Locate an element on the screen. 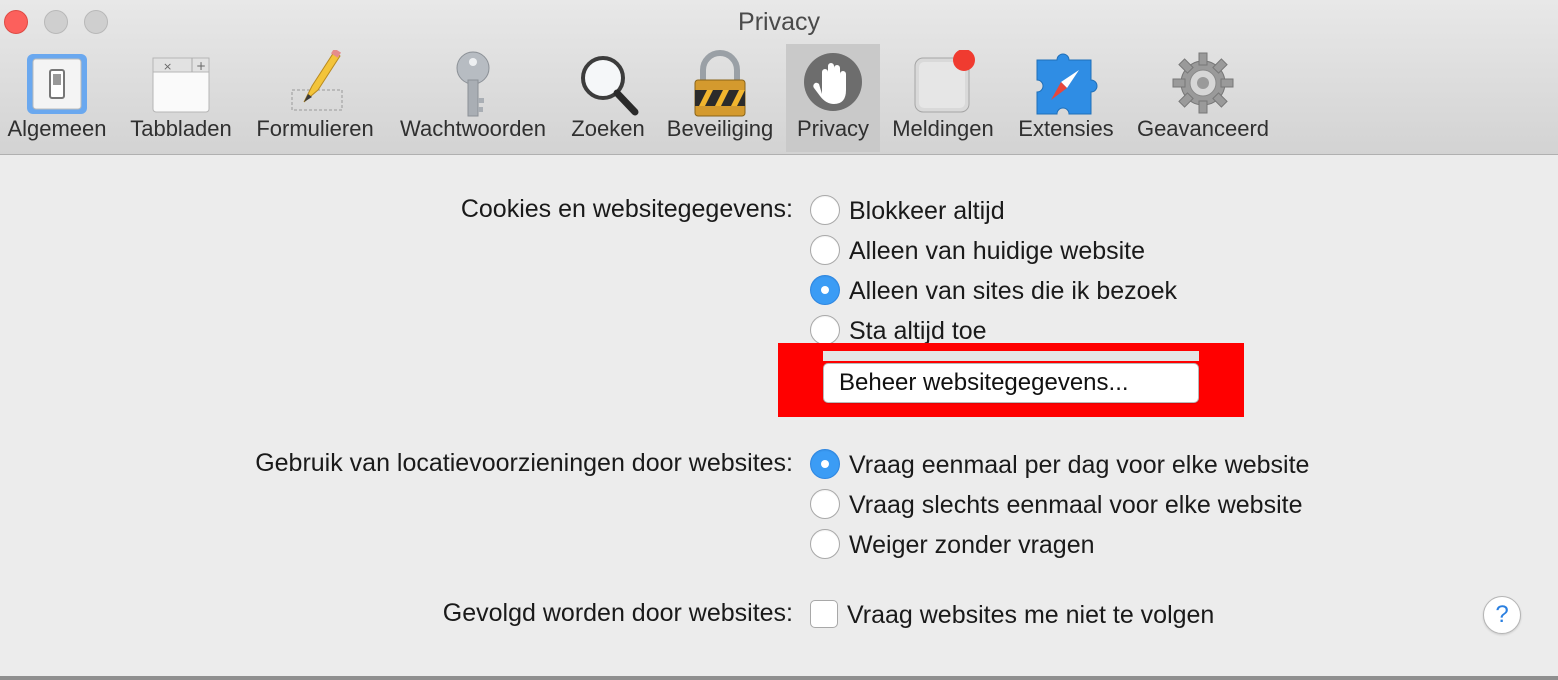  do-not-track-checkbox is located at coordinates (824, 614).